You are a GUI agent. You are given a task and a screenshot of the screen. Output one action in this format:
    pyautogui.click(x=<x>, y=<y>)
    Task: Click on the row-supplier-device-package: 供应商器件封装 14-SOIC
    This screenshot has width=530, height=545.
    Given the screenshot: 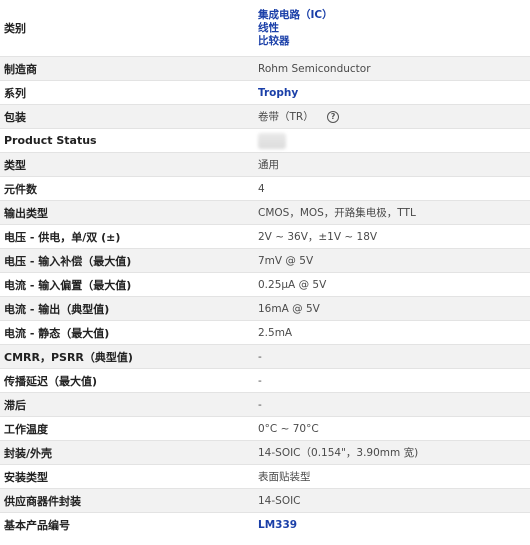 What is the action you would take?
    pyautogui.click(x=265, y=500)
    